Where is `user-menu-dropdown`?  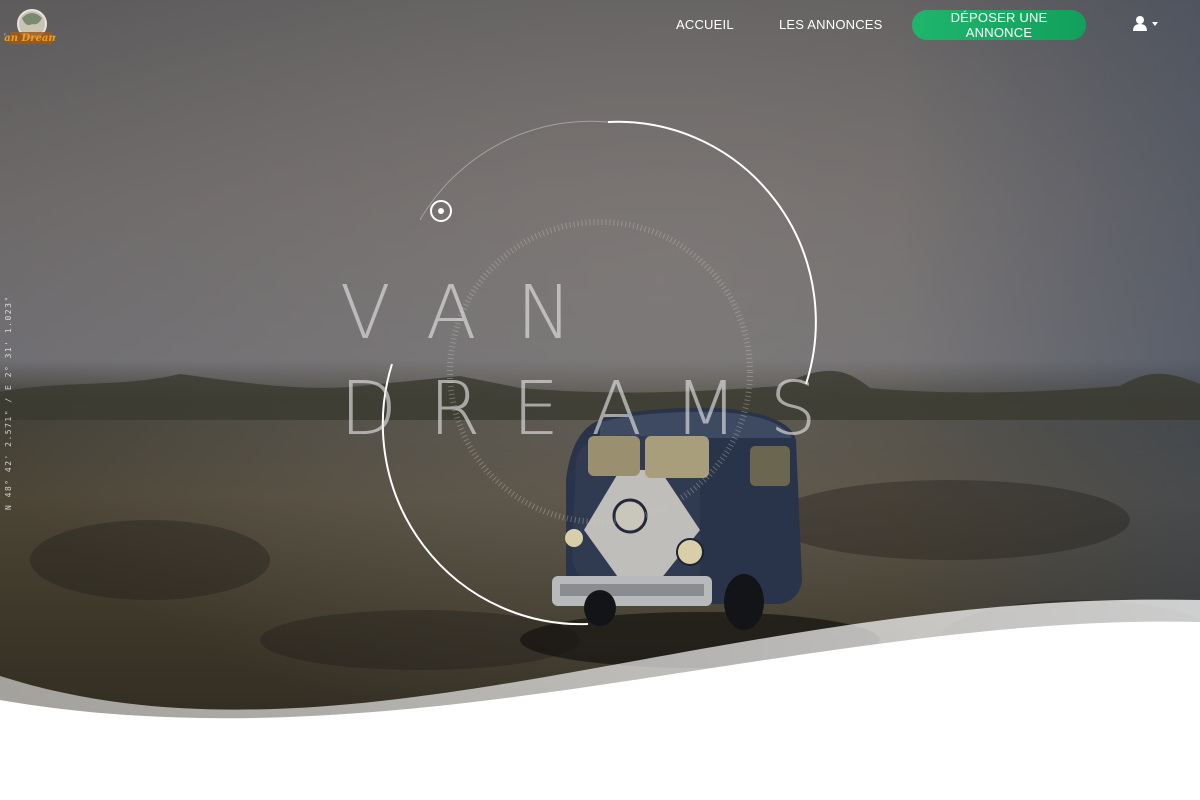 user-menu-dropdown is located at coordinates (1146, 24).